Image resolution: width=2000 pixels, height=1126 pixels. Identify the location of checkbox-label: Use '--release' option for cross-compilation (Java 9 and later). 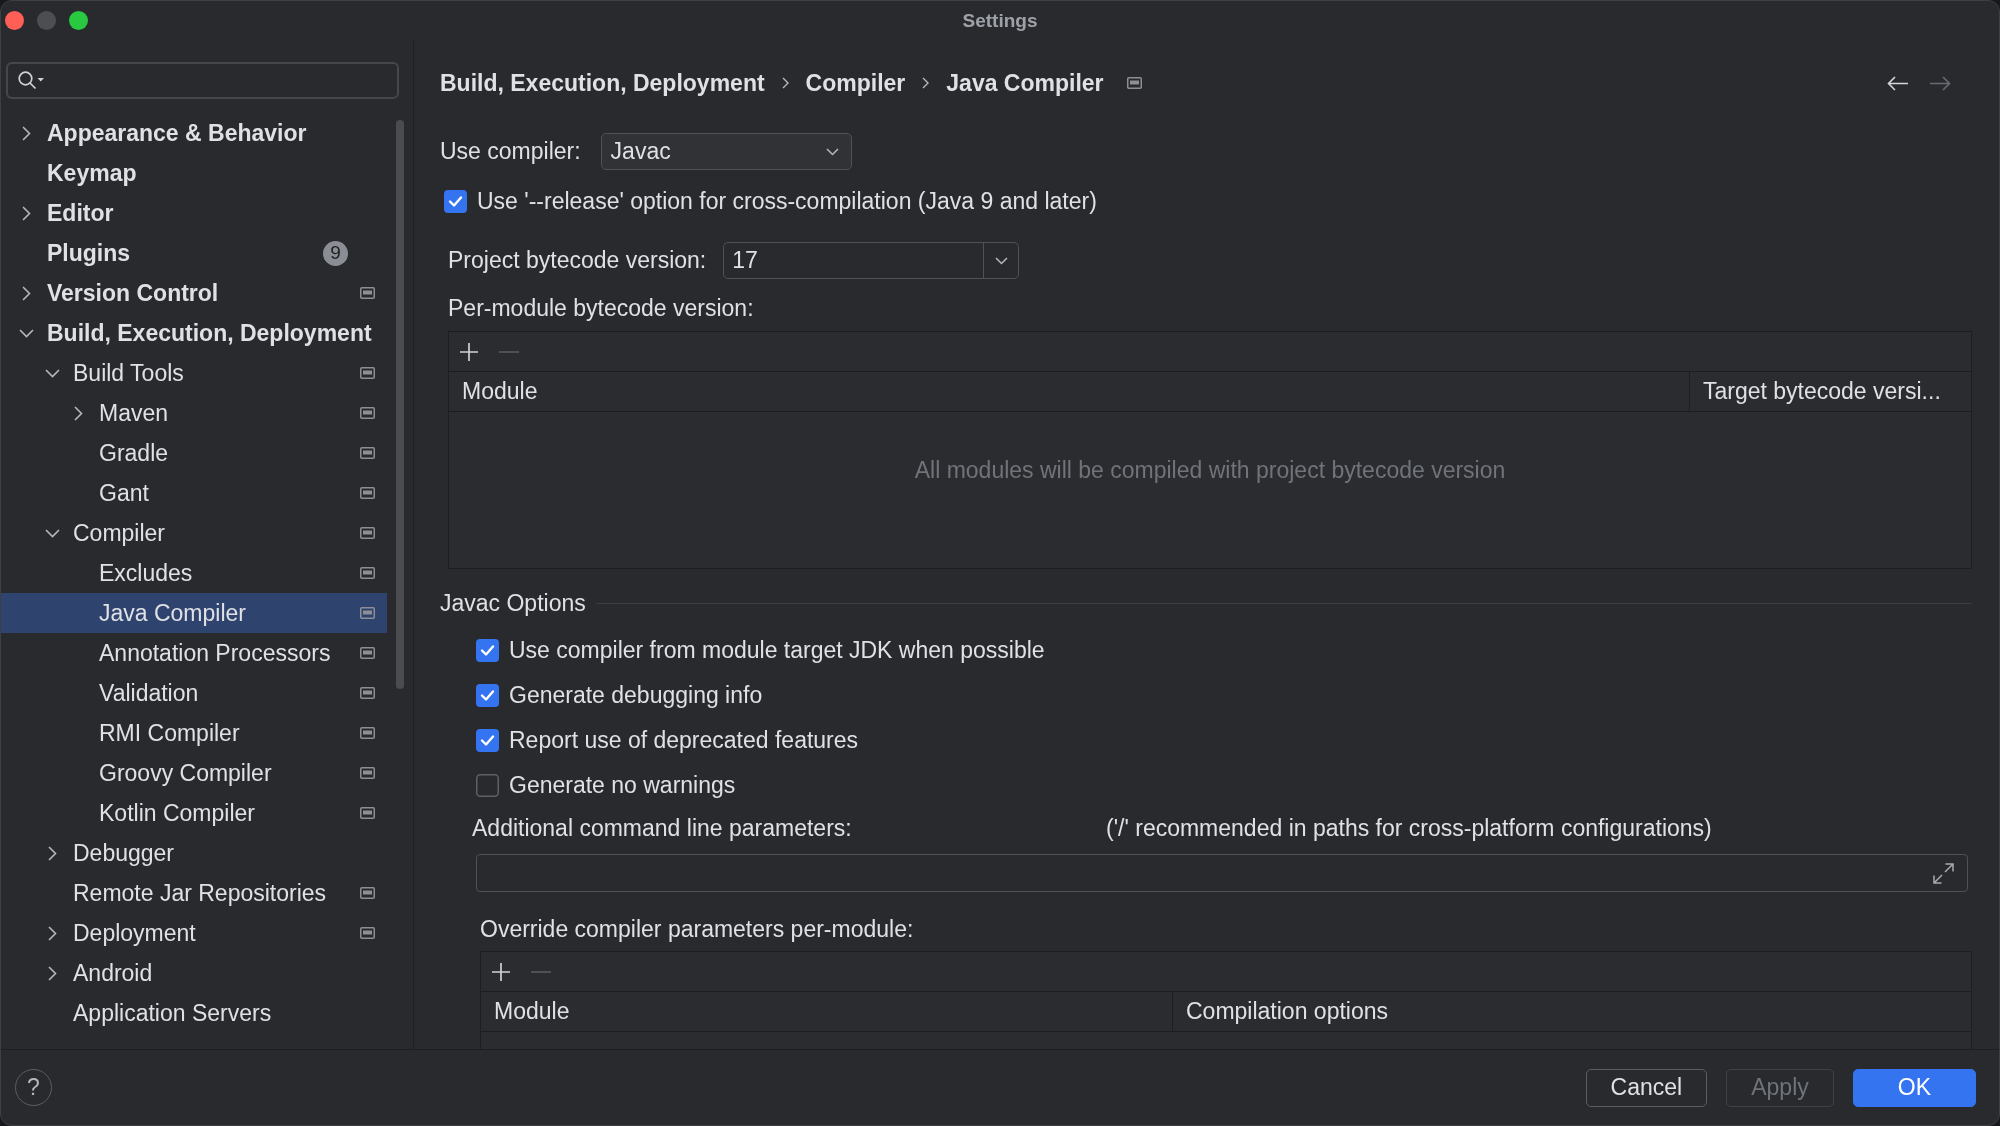
(787, 201).